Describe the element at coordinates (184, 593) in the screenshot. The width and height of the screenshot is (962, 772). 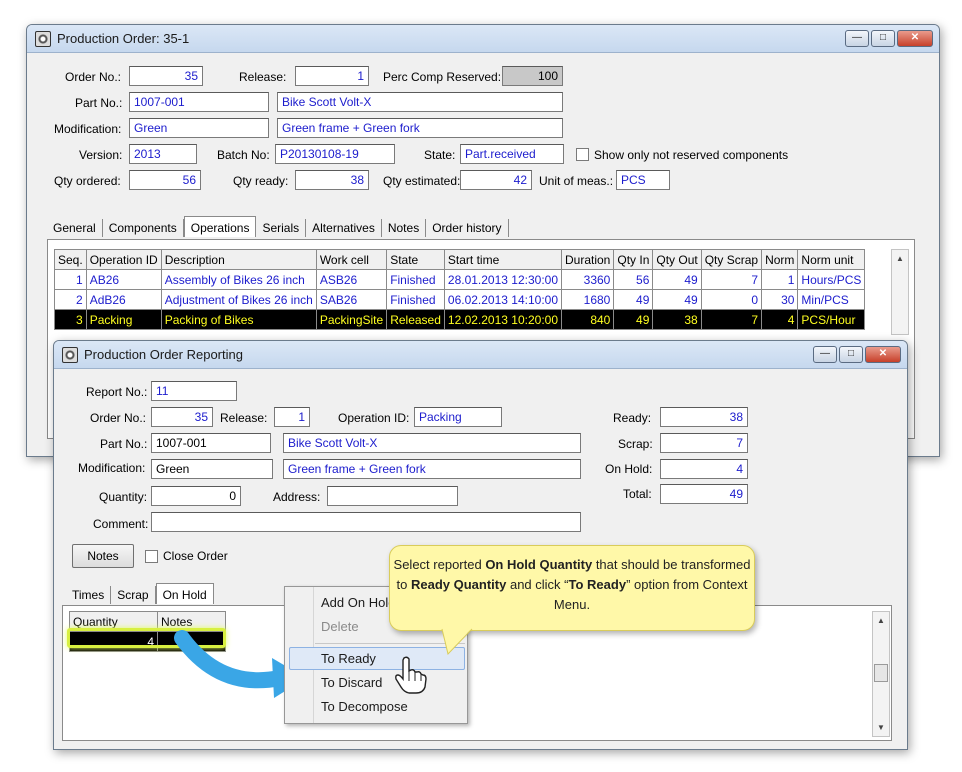
I see `tab-on-hold: On Hold` at that location.